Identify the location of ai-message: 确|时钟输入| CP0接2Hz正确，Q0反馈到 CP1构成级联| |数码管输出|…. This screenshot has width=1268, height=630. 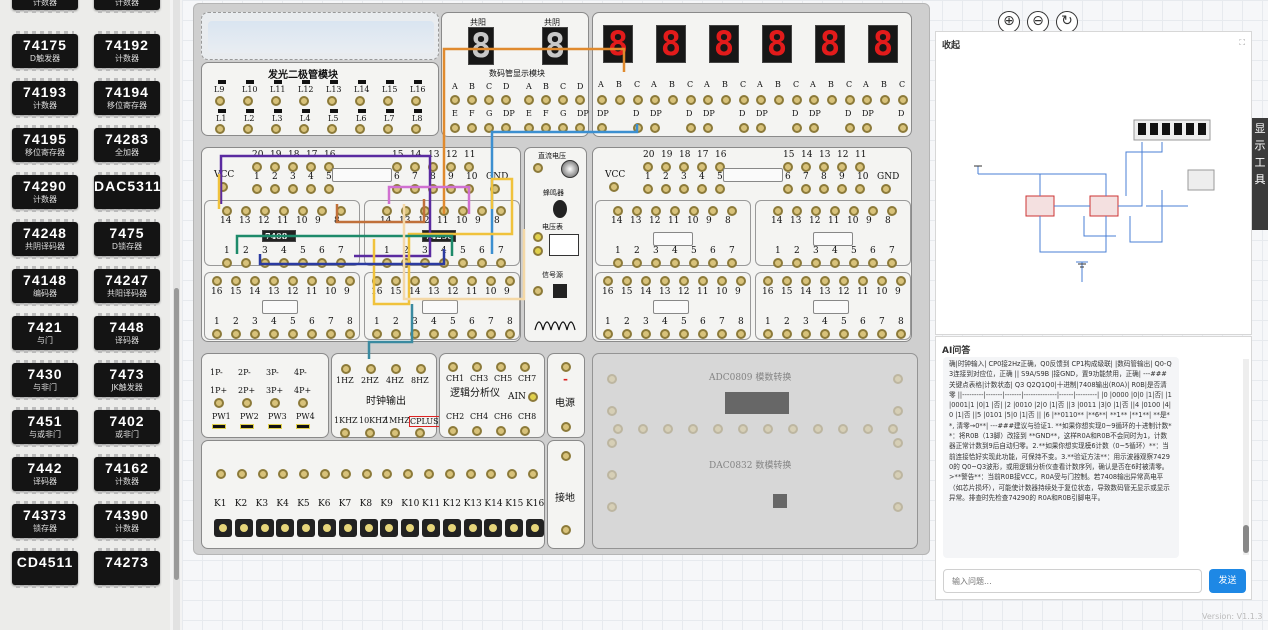
(1061, 457).